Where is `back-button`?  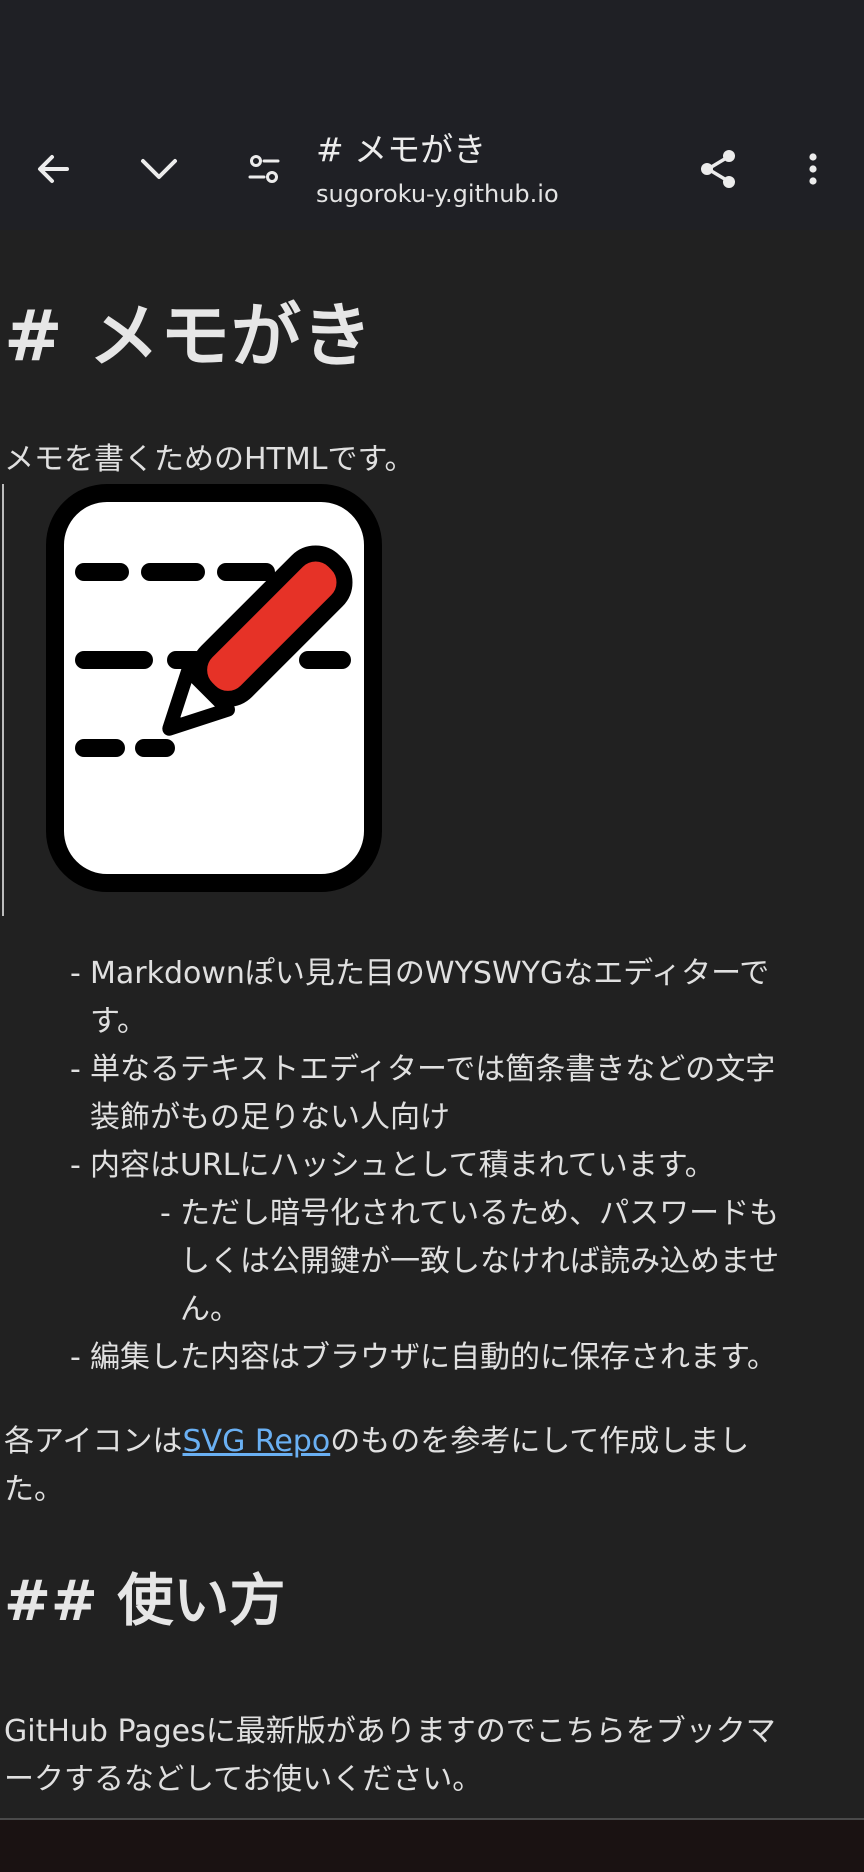 back-button is located at coordinates (53, 169).